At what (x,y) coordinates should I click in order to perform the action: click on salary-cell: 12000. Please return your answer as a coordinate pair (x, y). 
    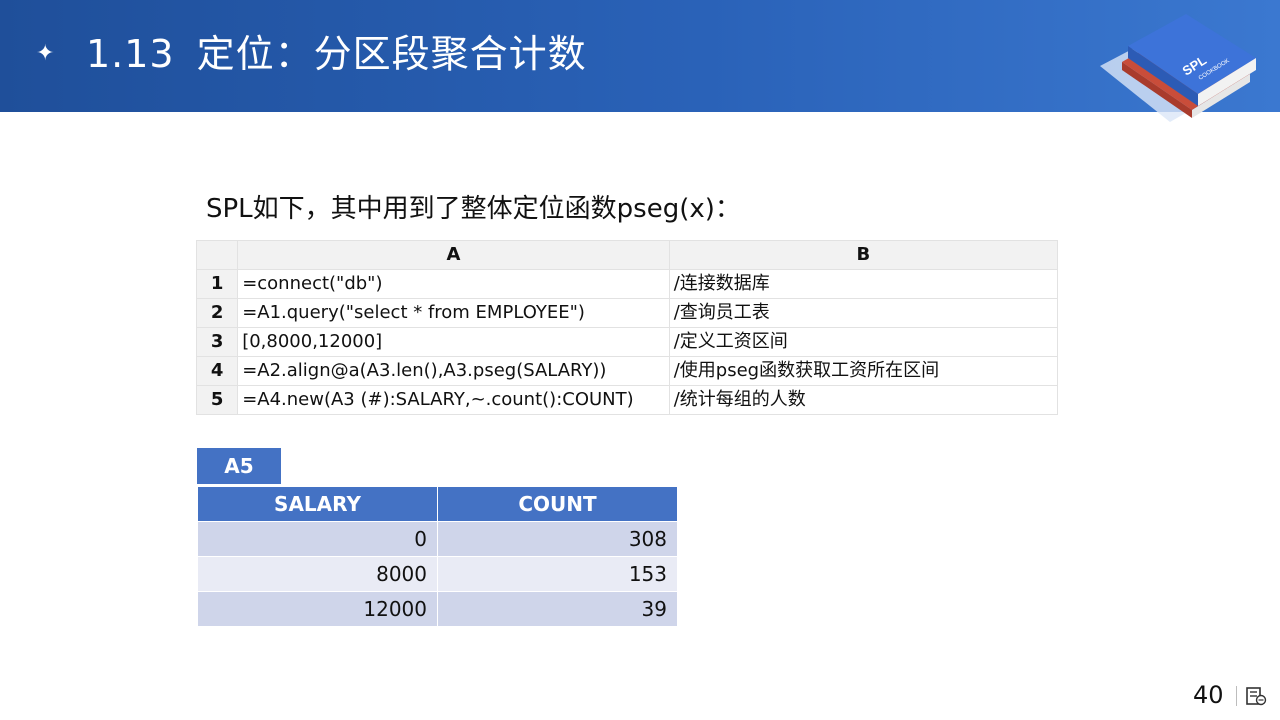
    Looking at the image, I should click on (317, 609).